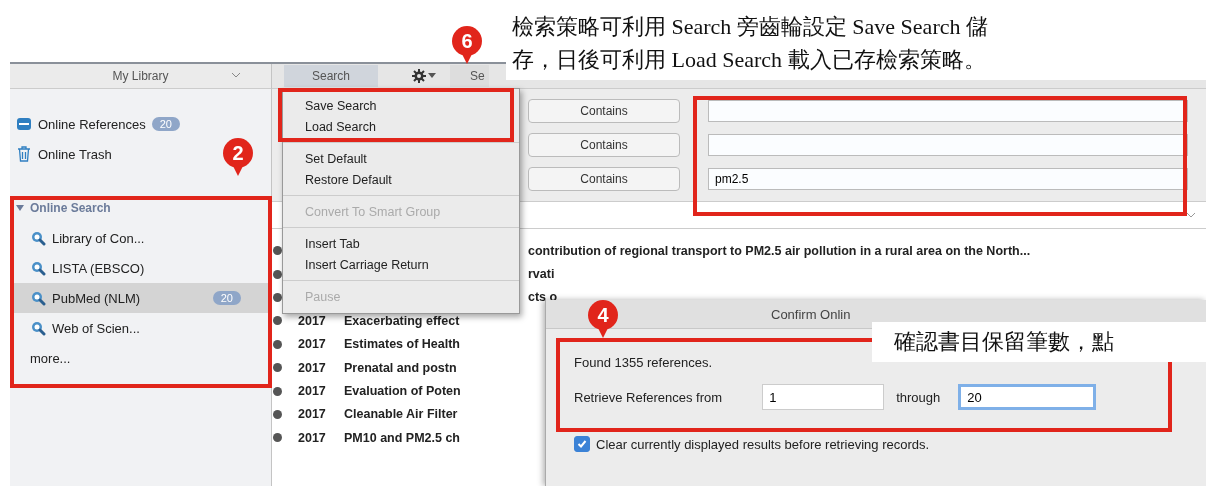 The width and height of the screenshot is (1206, 486). I want to click on title-cell: Estimates of Health, so click(402, 344).